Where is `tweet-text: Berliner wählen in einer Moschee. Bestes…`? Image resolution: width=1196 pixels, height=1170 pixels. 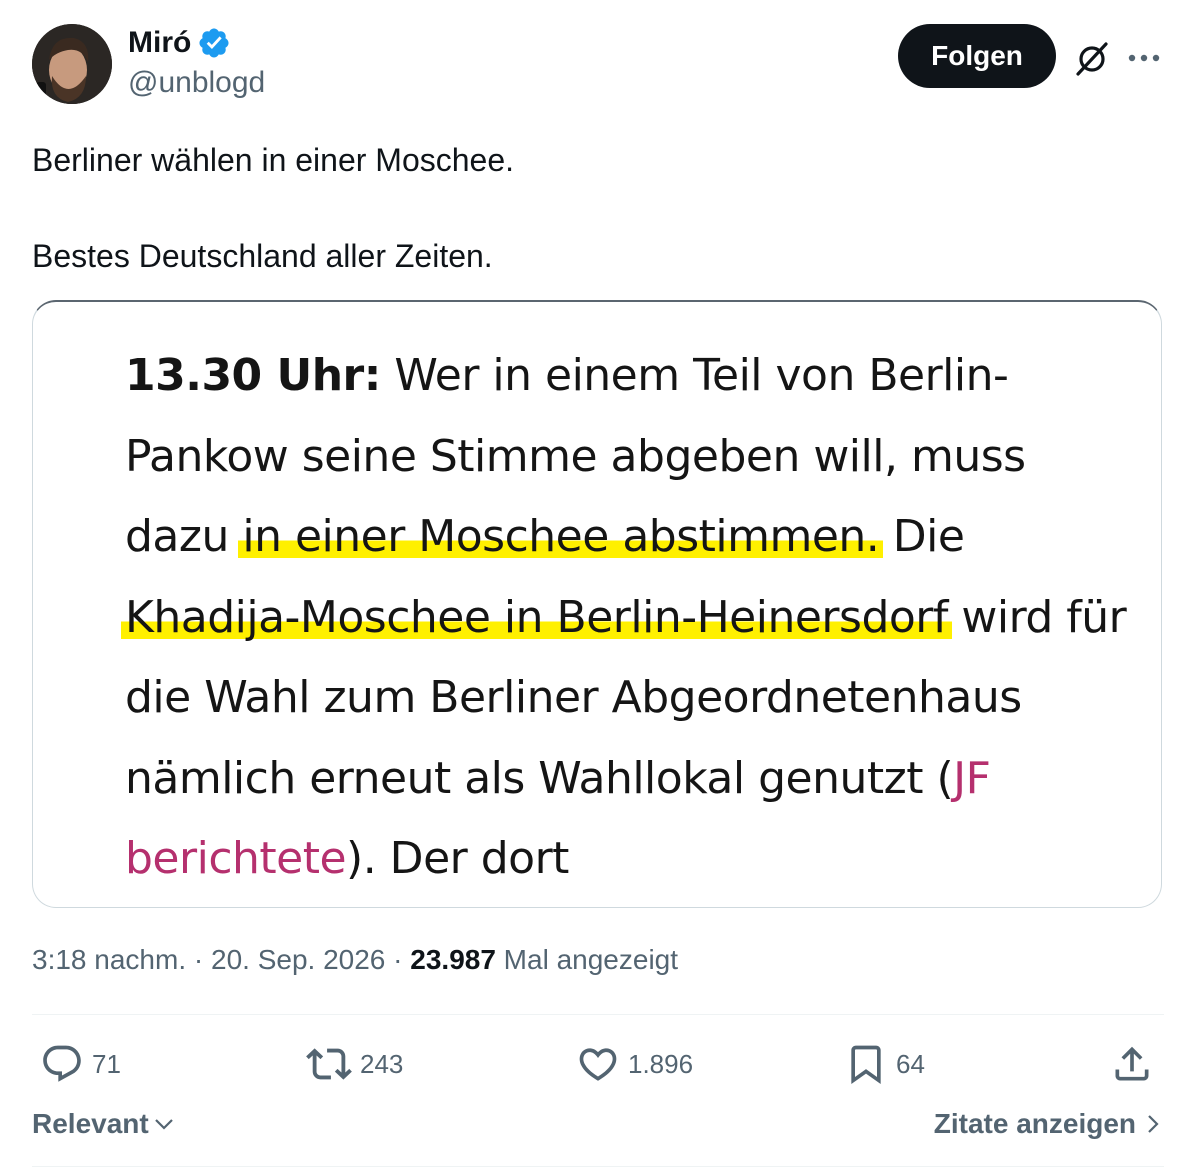
tweet-text: Berliner wählen in einer Moschee. Bestes… is located at coordinates (597, 208).